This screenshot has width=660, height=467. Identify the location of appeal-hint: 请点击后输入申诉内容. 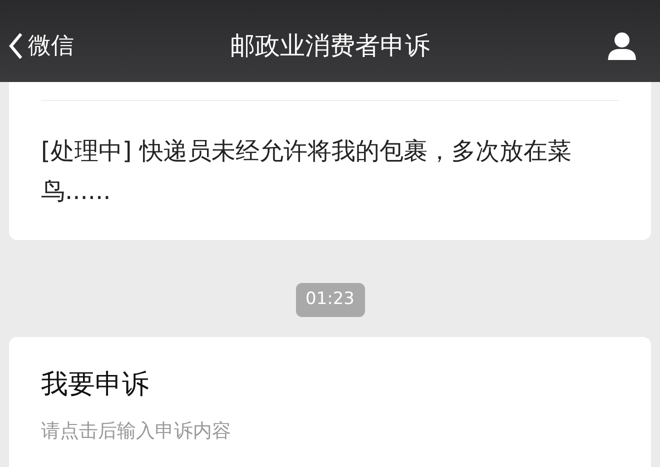
(136, 431).